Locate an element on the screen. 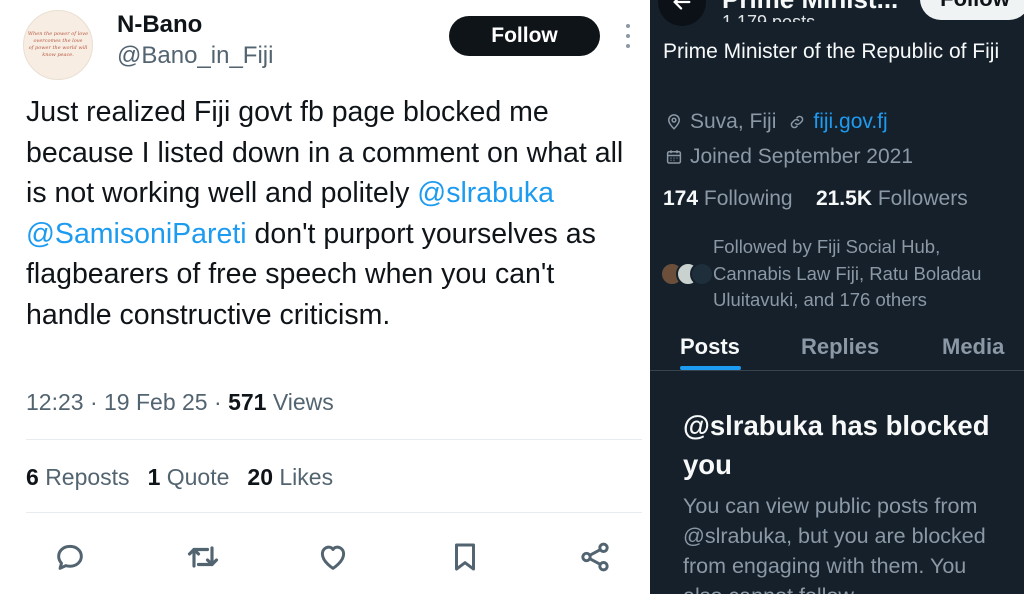  following-label: Following is located at coordinates (748, 198).